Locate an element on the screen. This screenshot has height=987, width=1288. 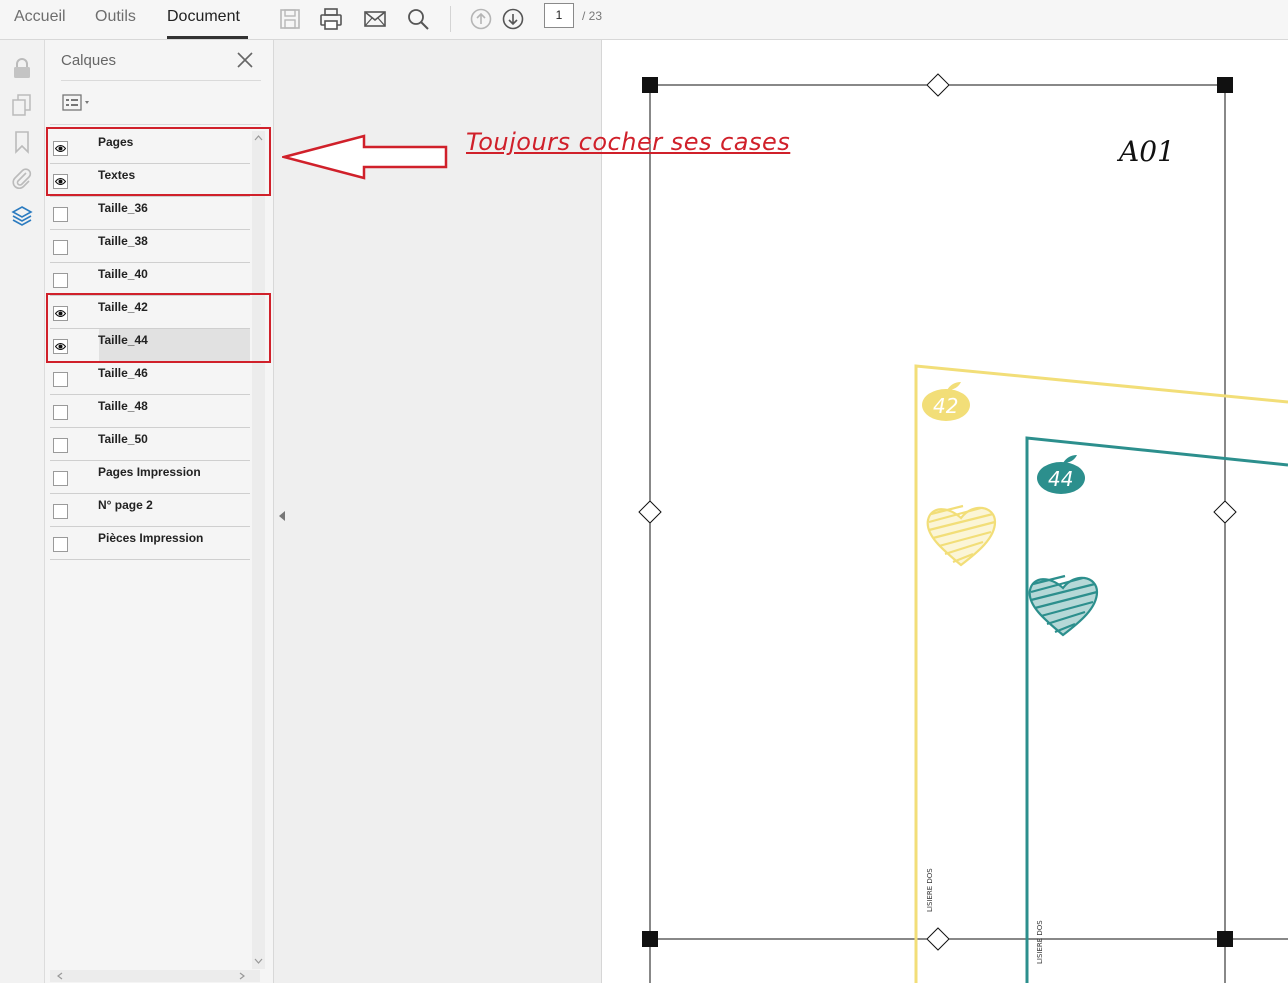
panel-title: Calques is located at coordinates (89, 60).